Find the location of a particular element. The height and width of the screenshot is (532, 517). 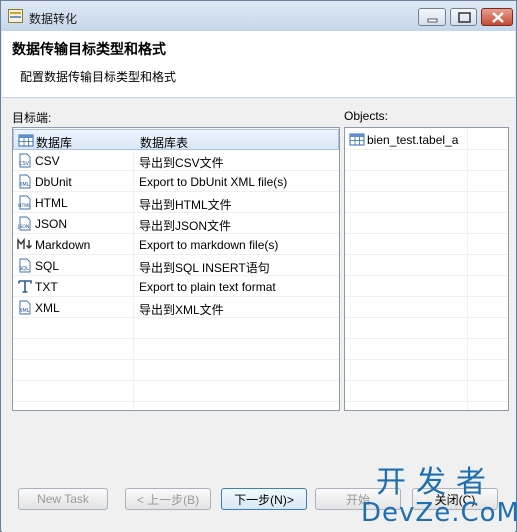

svg-text: SQL is located at coordinates (24, 269).